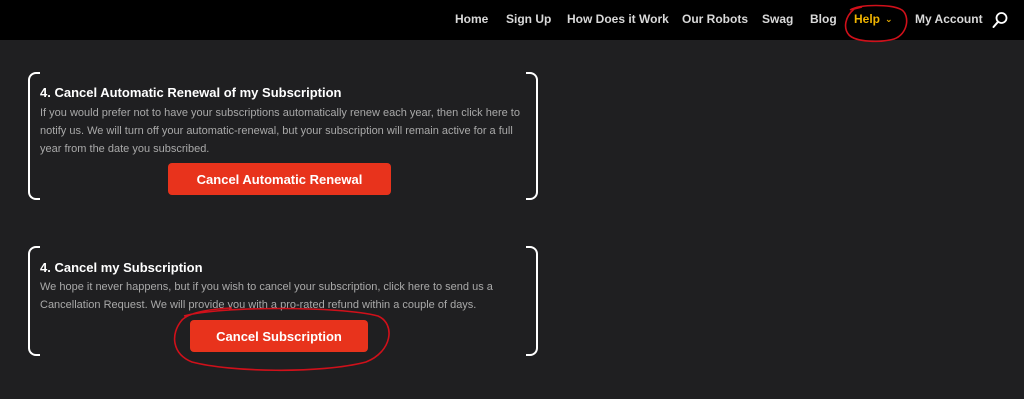 The height and width of the screenshot is (399, 1024). Describe the element at coordinates (528, 19) in the screenshot. I see `nav-sign-up-link: Sign Up` at that location.